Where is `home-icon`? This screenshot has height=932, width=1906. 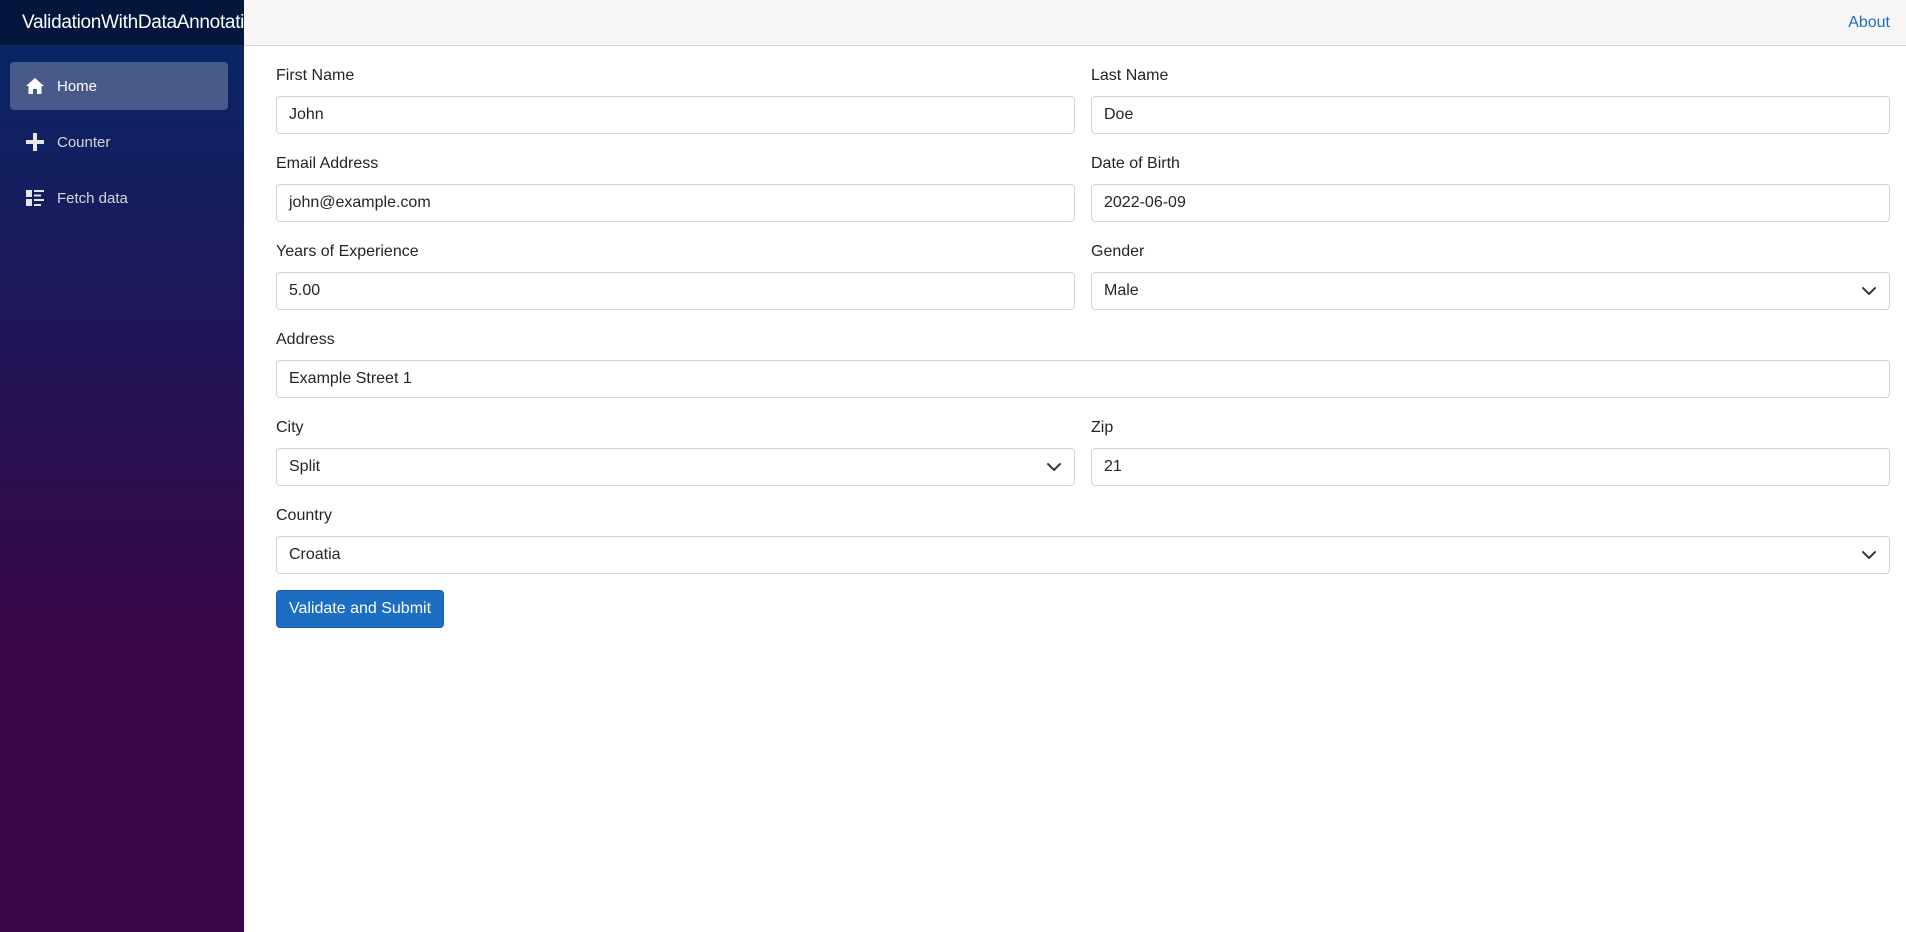 home-icon is located at coordinates (35, 86).